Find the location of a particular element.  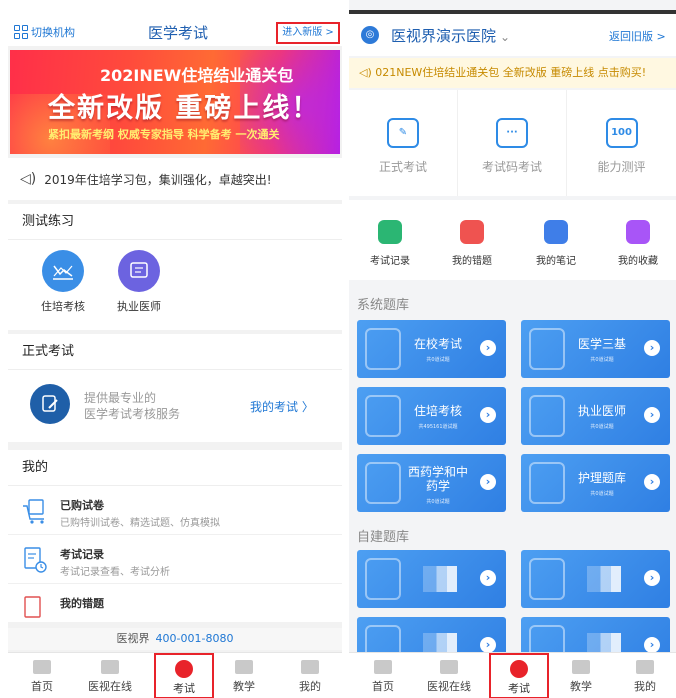

quick-wrong-questions: 我的错题 is located at coordinates (472, 243).